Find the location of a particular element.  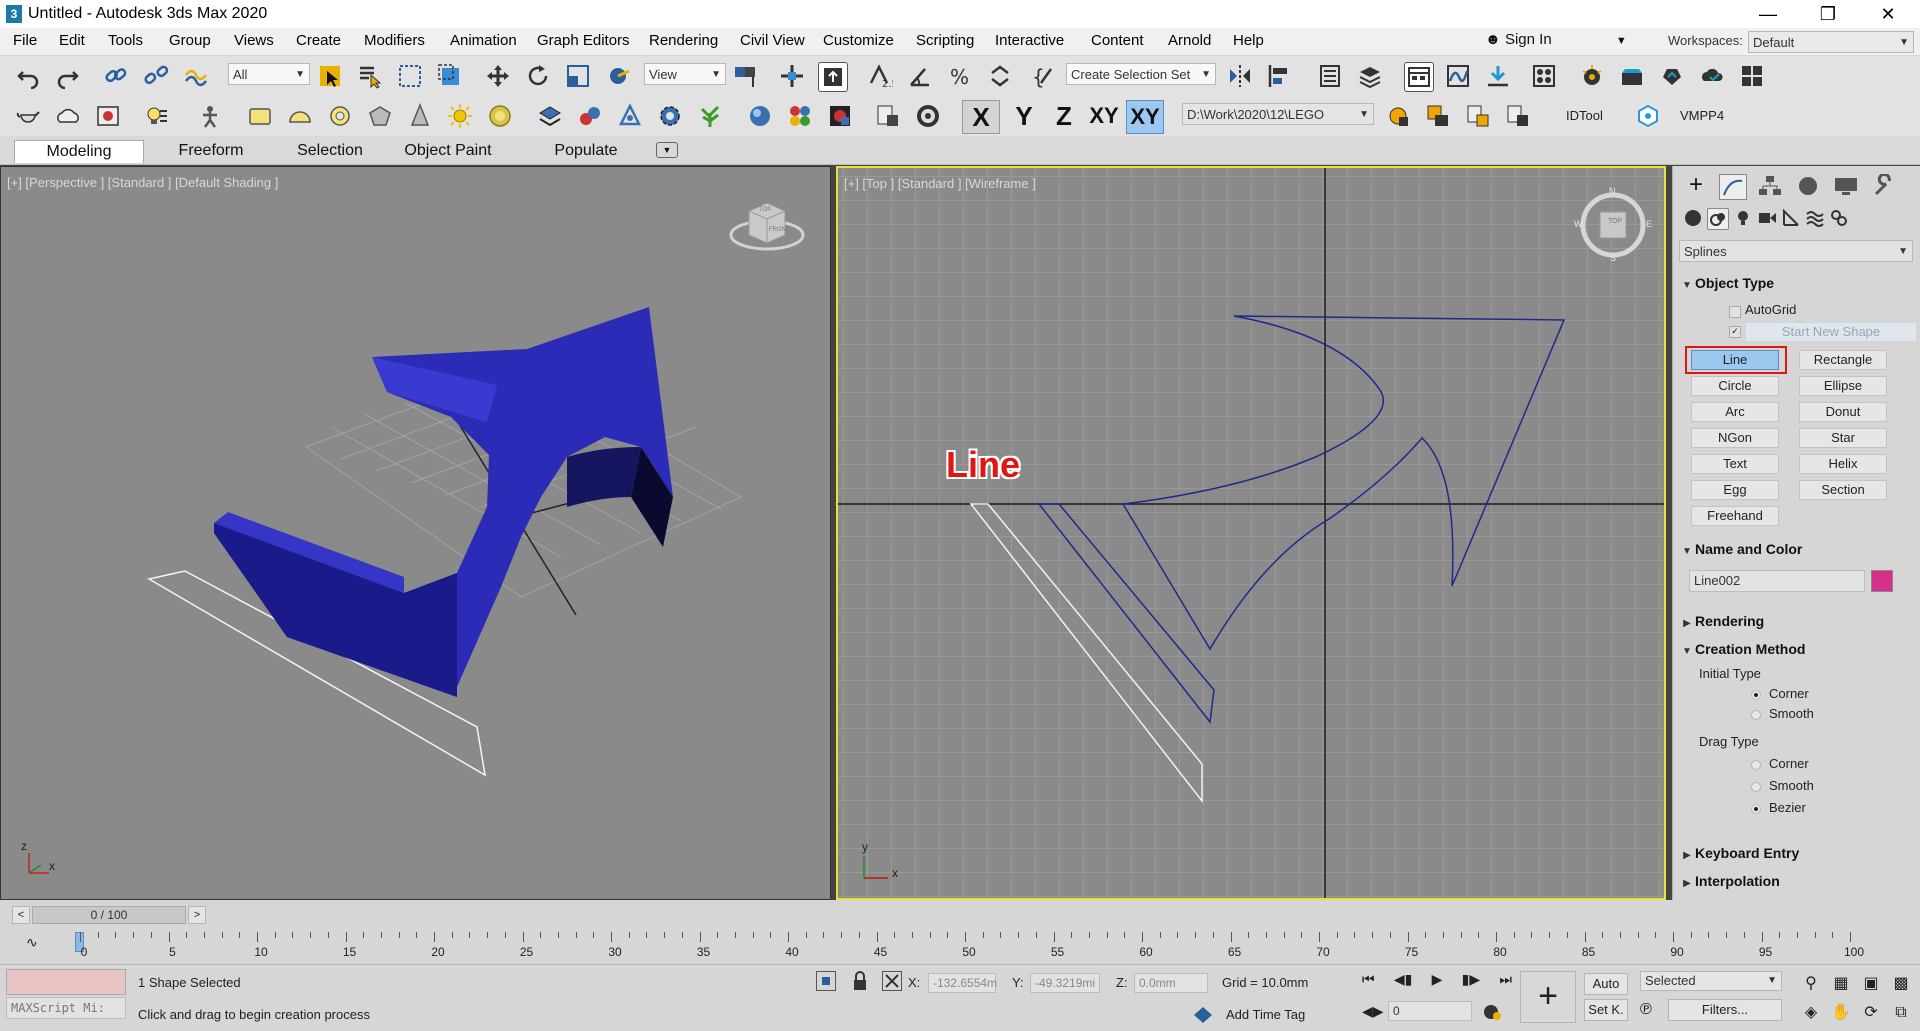

menu-scripting: Scripting is located at coordinates (945, 40).